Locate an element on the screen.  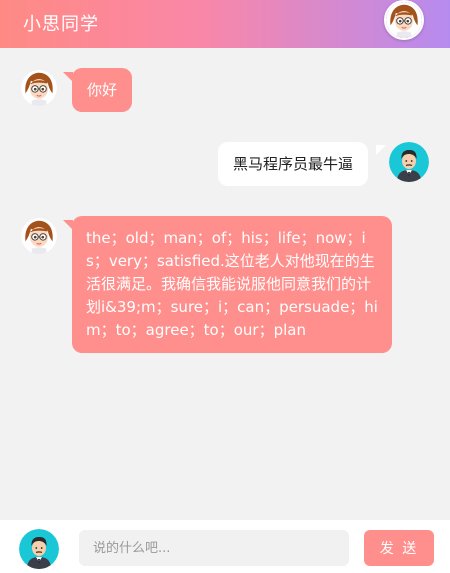
message-input is located at coordinates (214, 548).